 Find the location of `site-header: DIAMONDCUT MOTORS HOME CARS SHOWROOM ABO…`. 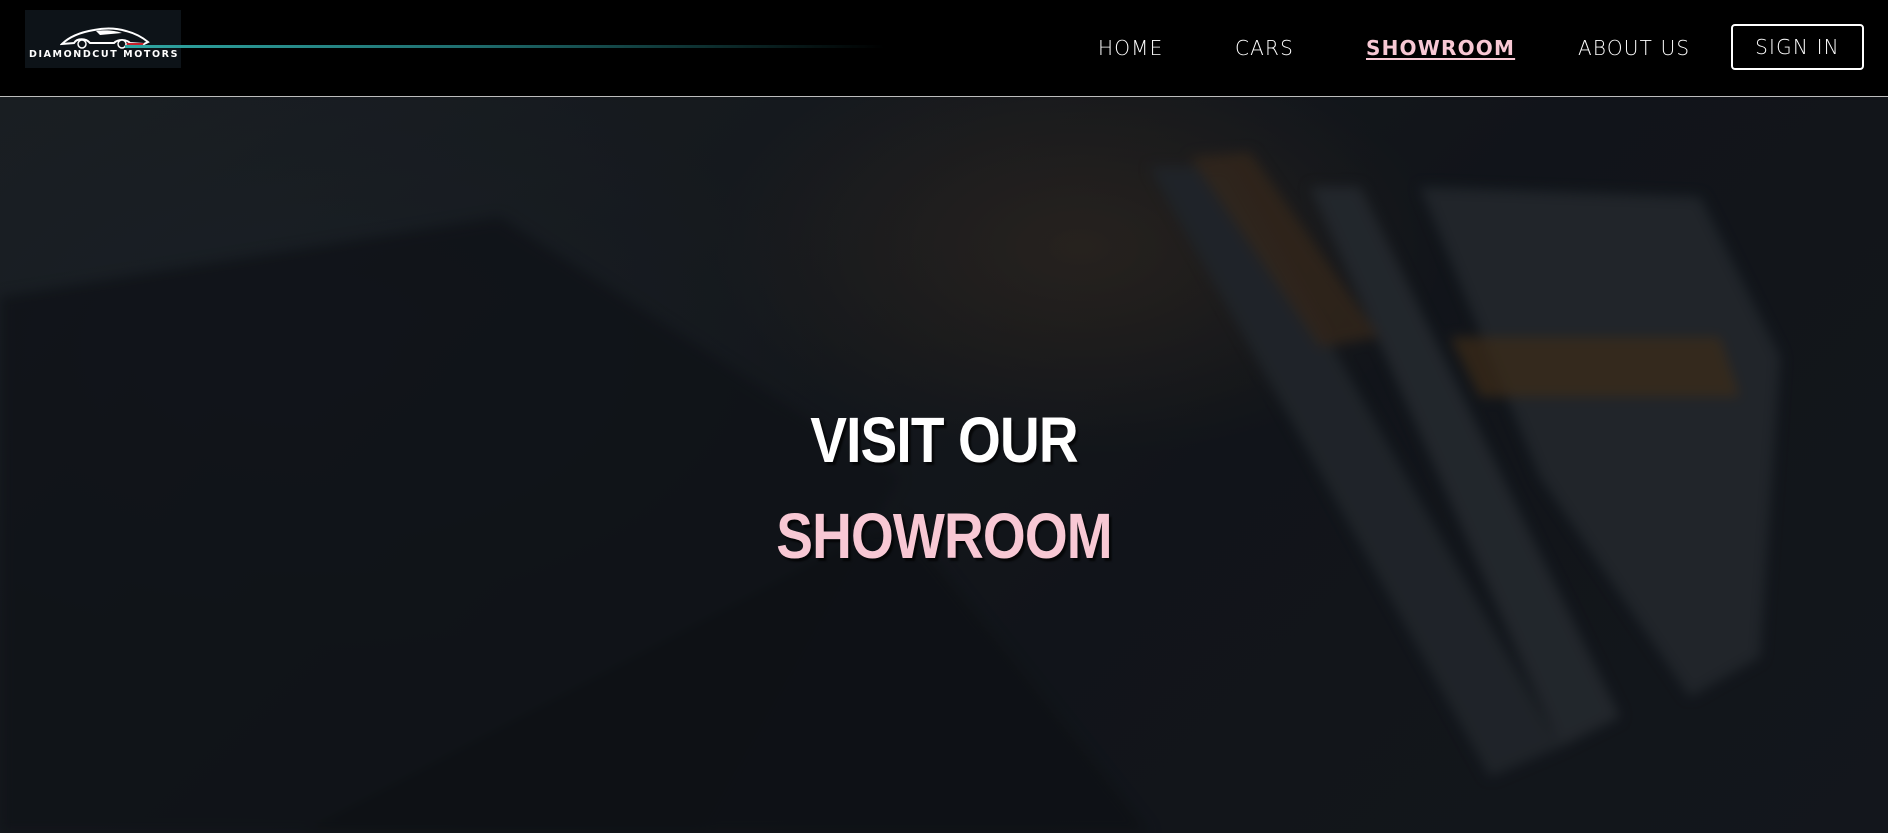

site-header: DIAMONDCUT MOTORS HOME CARS SHOWROOM ABO… is located at coordinates (944, 48).